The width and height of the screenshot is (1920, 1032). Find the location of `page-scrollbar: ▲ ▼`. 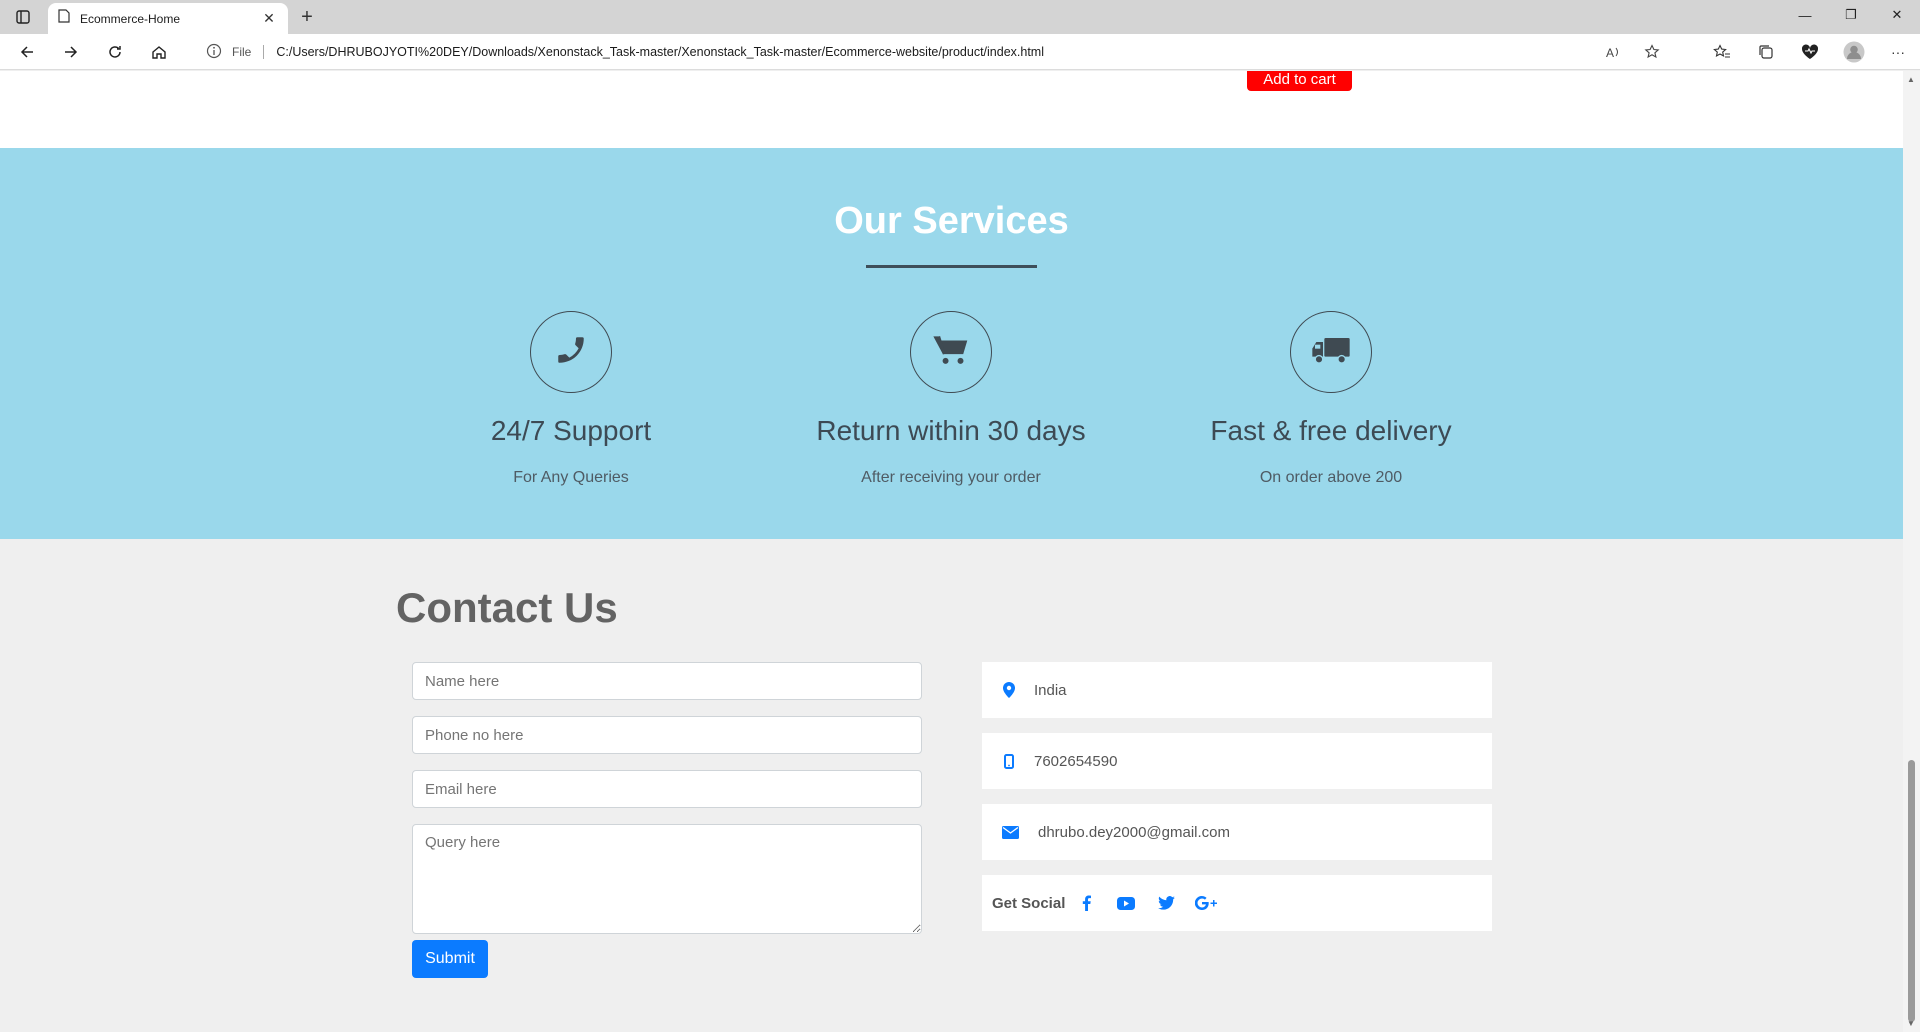

page-scrollbar: ▲ ▼ is located at coordinates (1911, 551).